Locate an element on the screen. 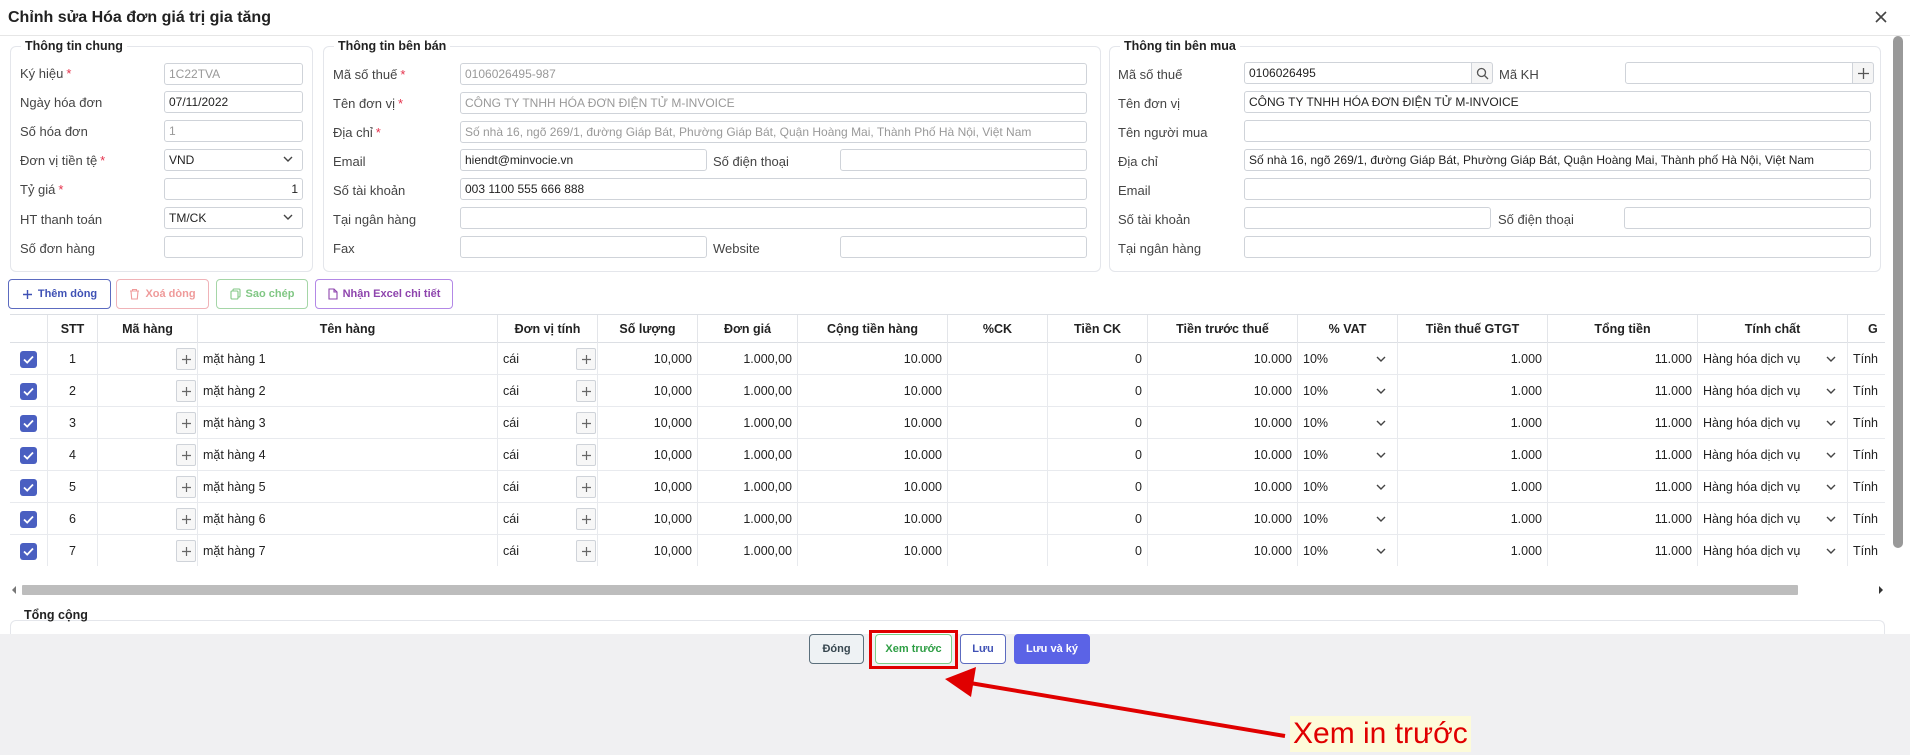  customer-code-add-button is located at coordinates (1863, 73).